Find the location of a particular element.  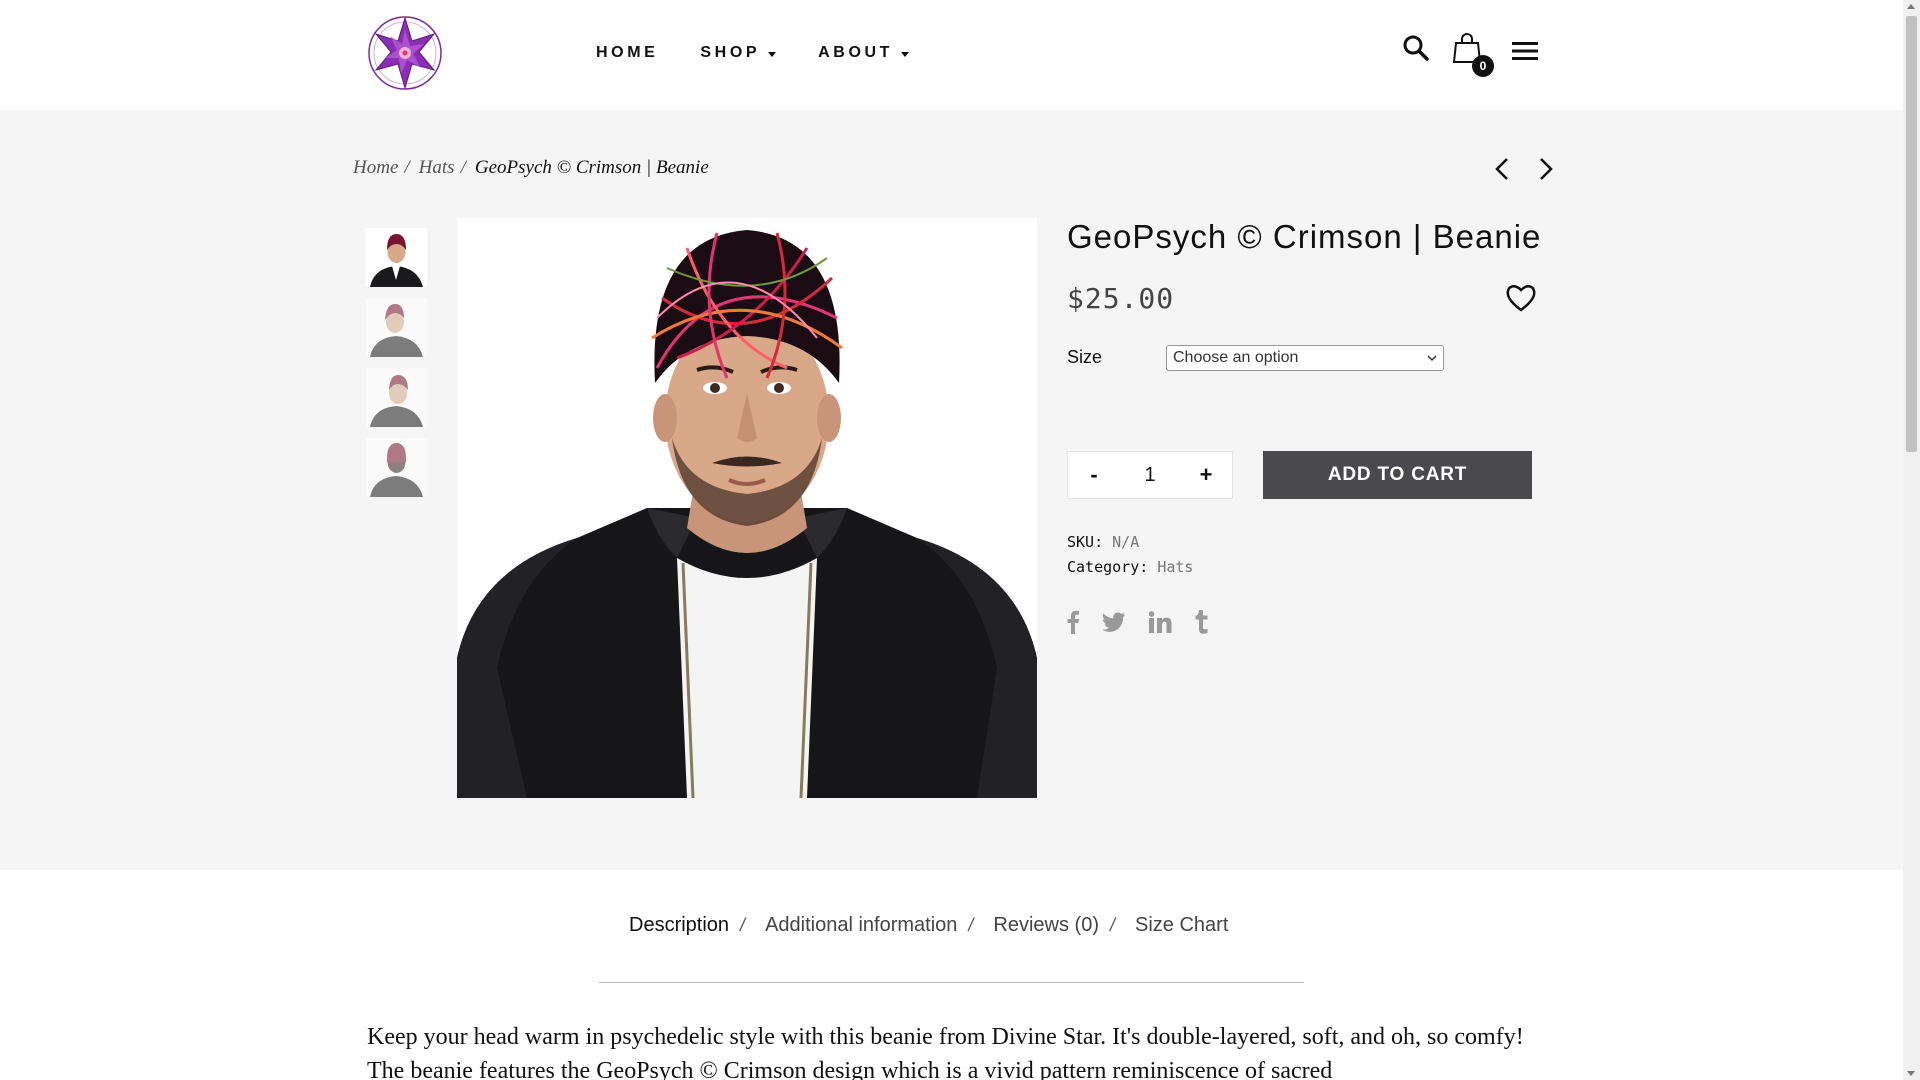

scroll-up-icon is located at coordinates (1911, 6).